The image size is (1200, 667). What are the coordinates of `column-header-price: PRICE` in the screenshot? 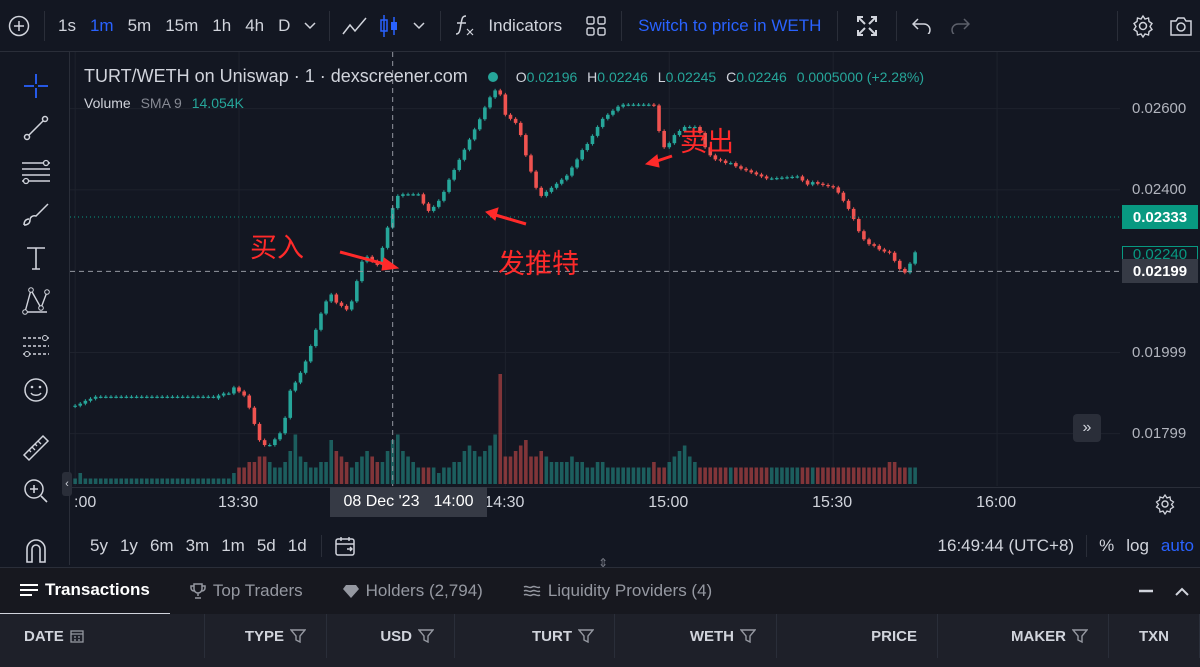 It's located at (857, 636).